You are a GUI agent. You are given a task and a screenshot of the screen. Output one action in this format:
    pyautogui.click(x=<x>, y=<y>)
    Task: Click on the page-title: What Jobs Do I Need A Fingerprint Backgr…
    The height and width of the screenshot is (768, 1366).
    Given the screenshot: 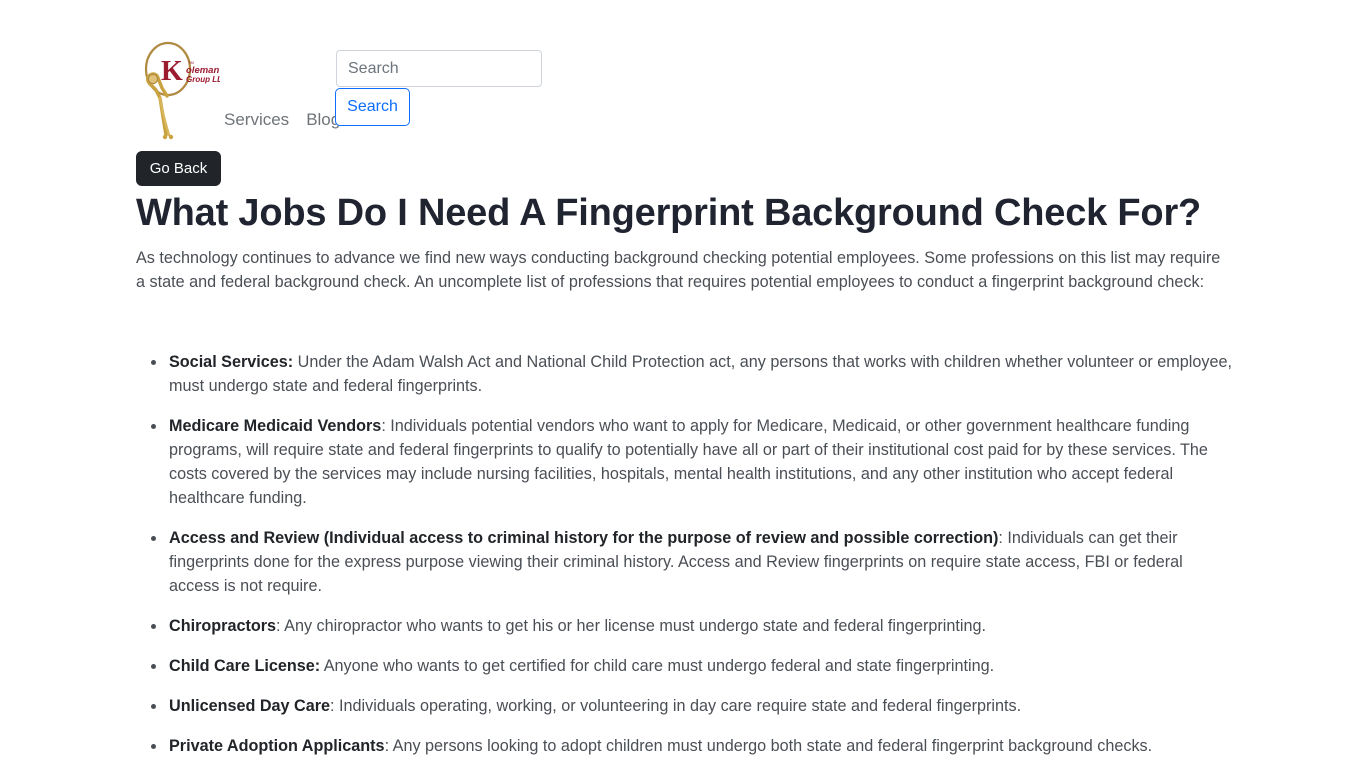 What is the action you would take?
    pyautogui.click(x=669, y=213)
    